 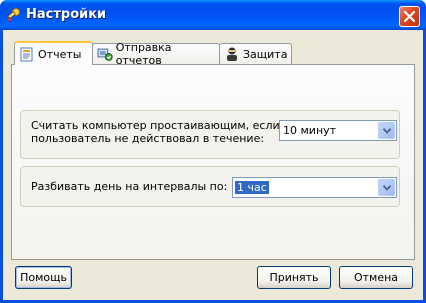 I want to click on close-button, so click(x=409, y=16).